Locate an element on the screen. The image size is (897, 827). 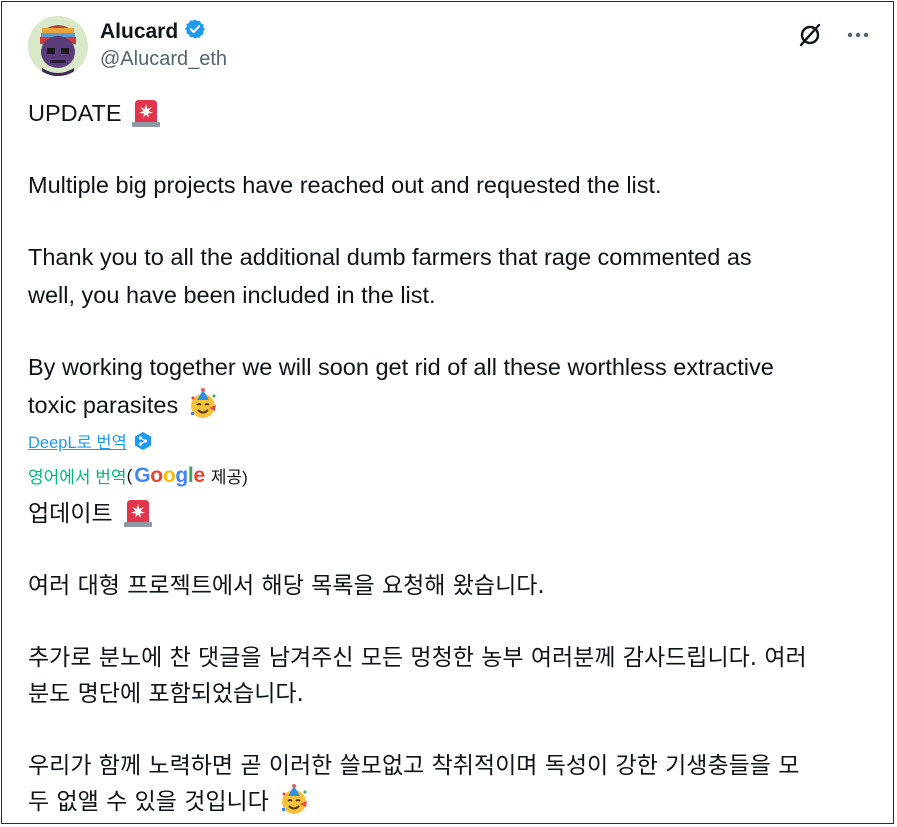
paren-open: ( is located at coordinates (129, 475).